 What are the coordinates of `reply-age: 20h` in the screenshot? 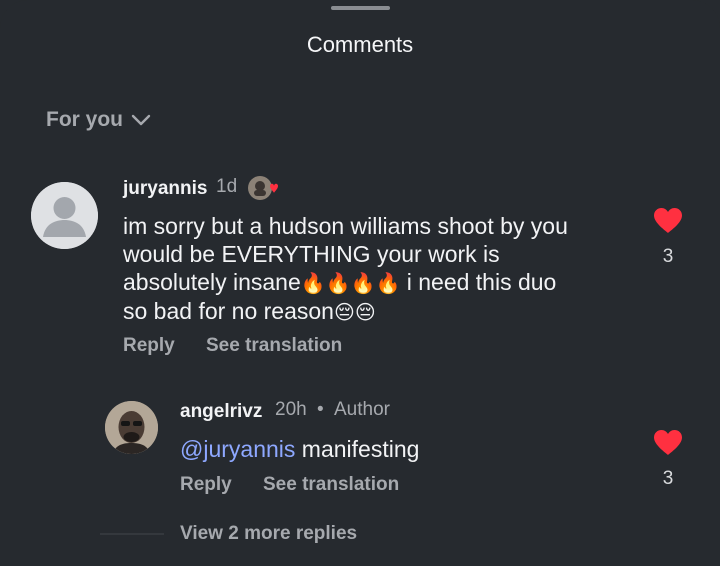 It's located at (291, 409).